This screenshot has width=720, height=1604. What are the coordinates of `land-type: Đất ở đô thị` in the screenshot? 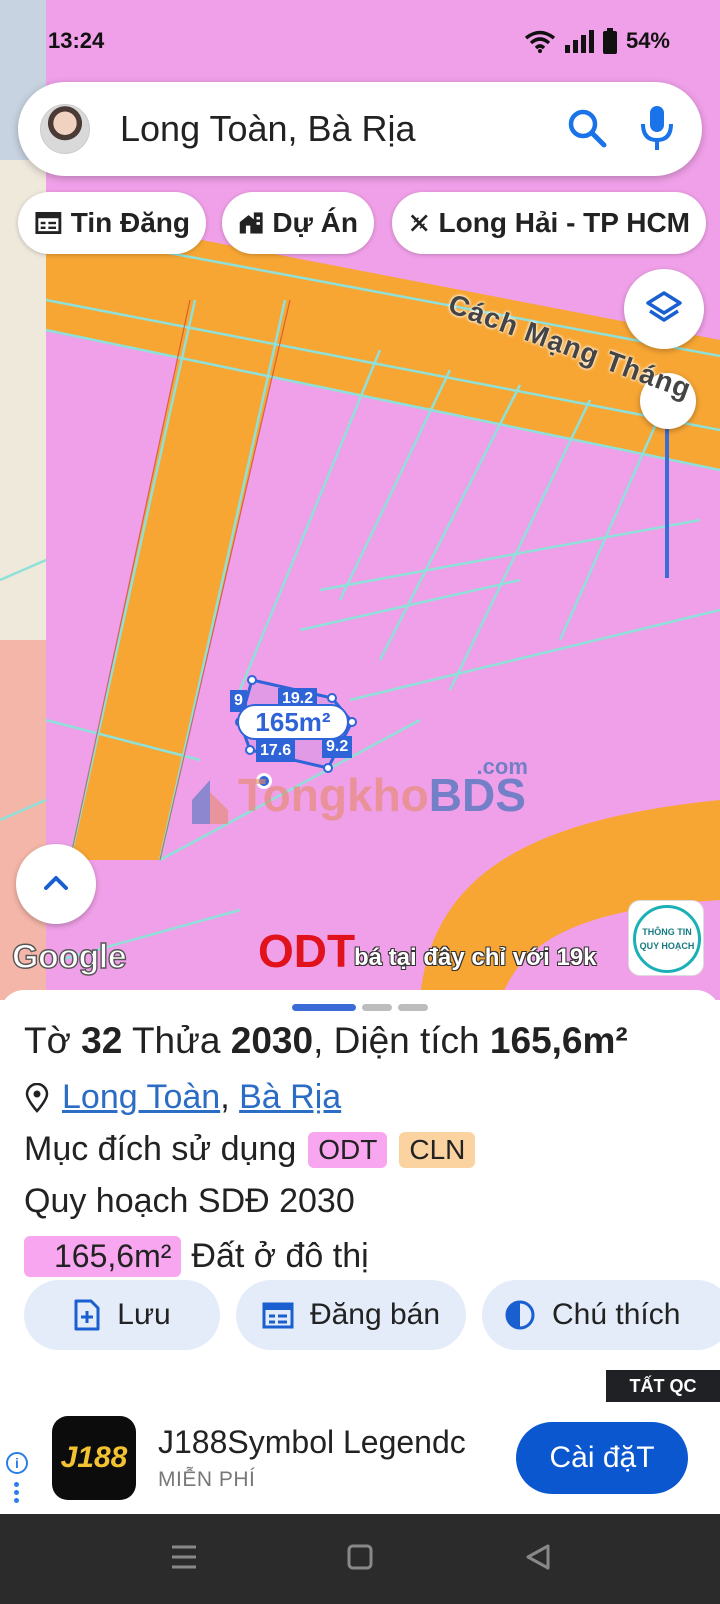 It's located at (280, 1256).